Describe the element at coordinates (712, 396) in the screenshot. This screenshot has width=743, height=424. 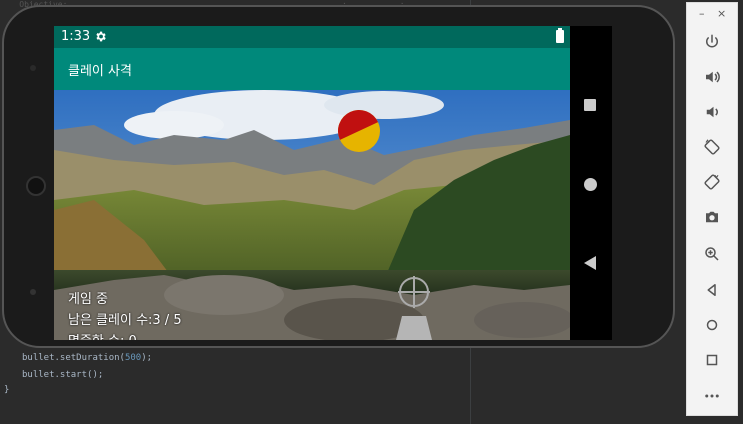
I see `more-icon` at that location.